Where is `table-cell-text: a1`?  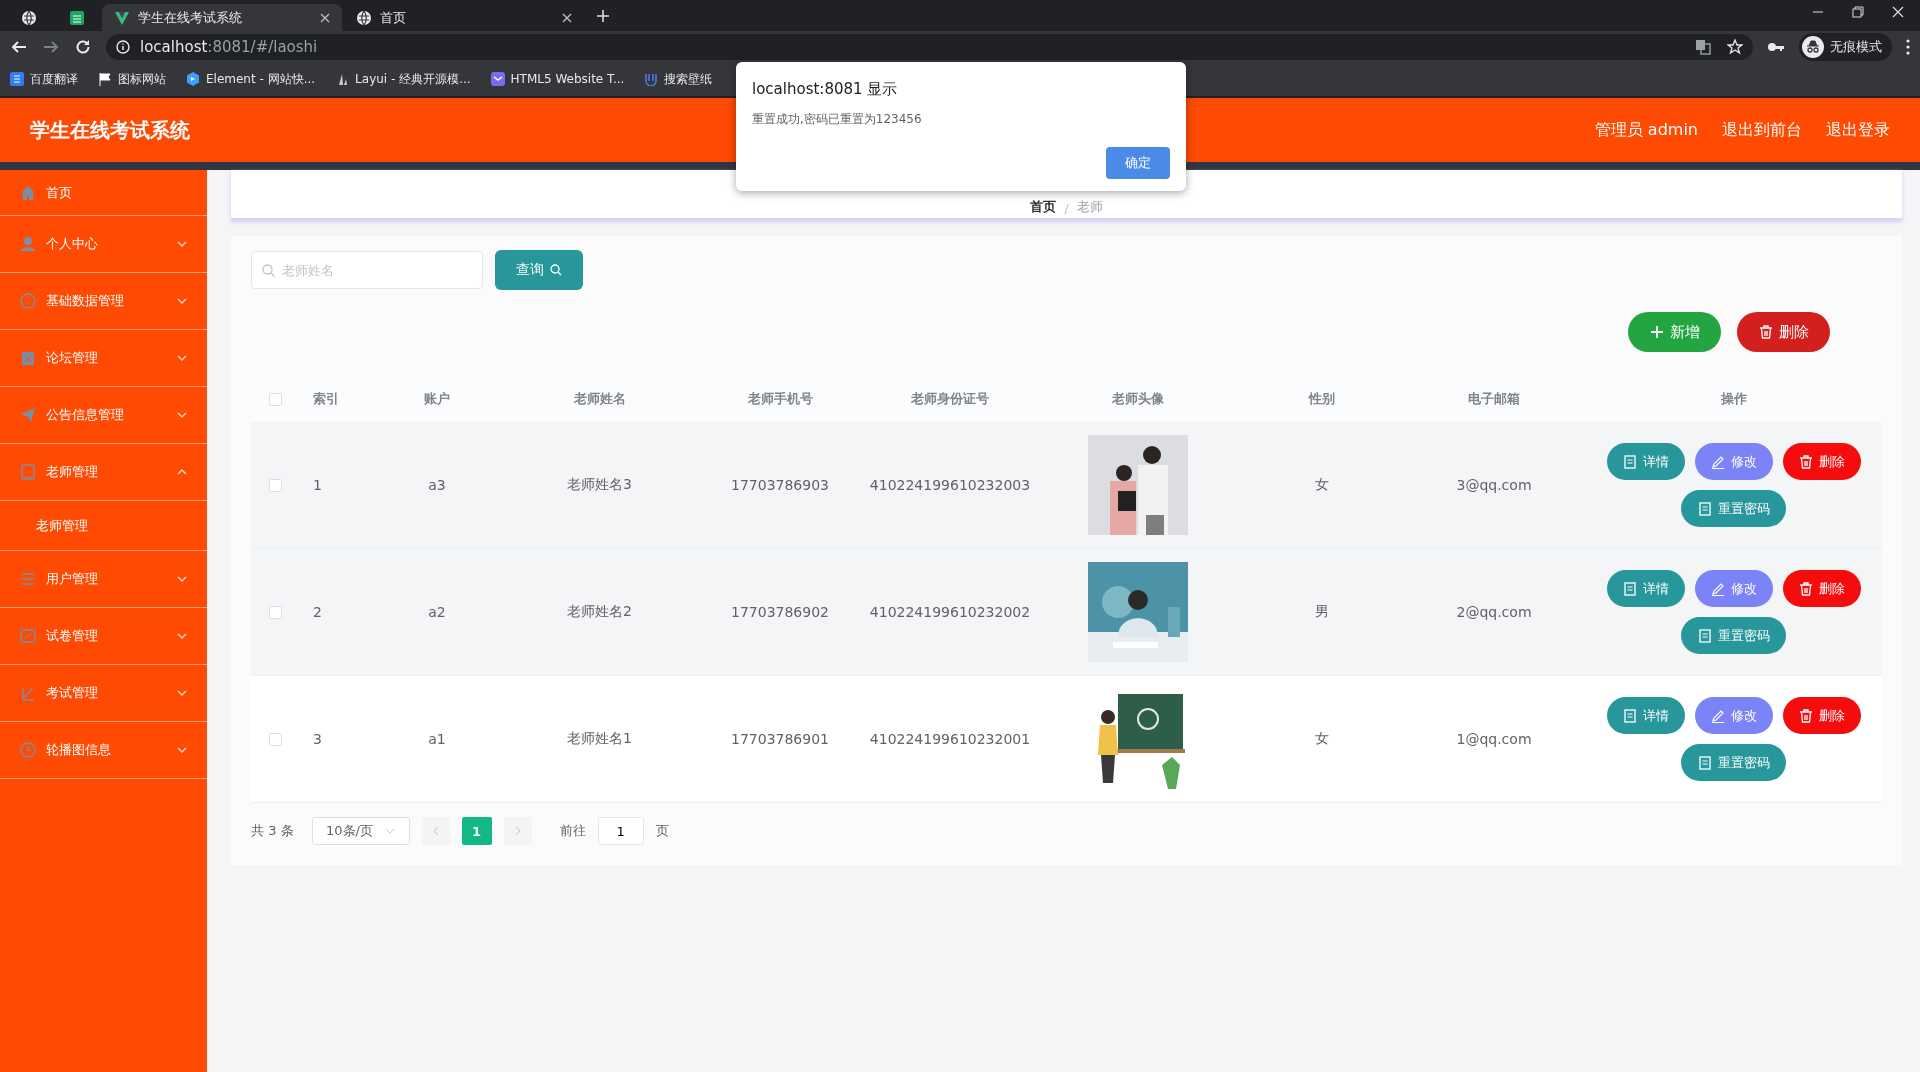 table-cell-text: a1 is located at coordinates (437, 739).